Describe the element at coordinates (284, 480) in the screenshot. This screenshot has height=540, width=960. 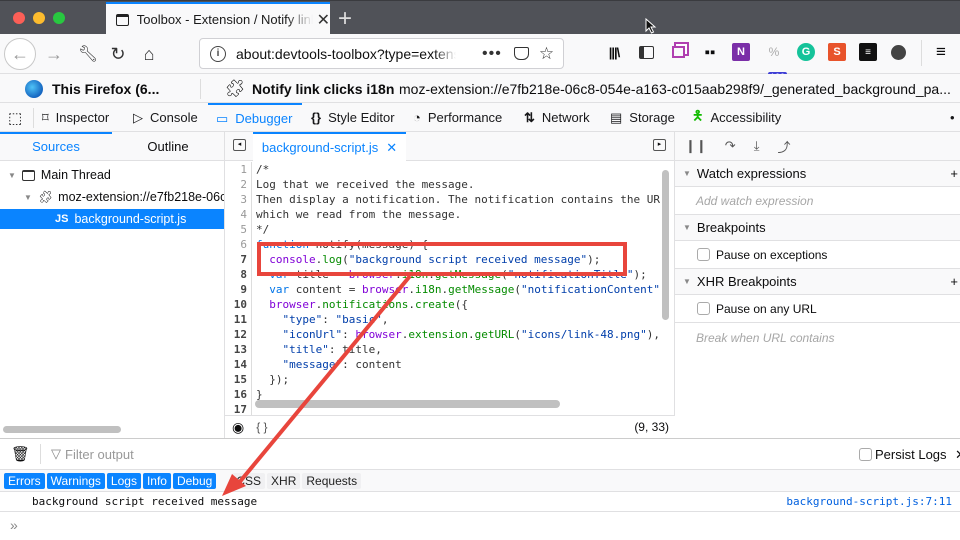
I see `filter-xhr-button: XHR` at that location.